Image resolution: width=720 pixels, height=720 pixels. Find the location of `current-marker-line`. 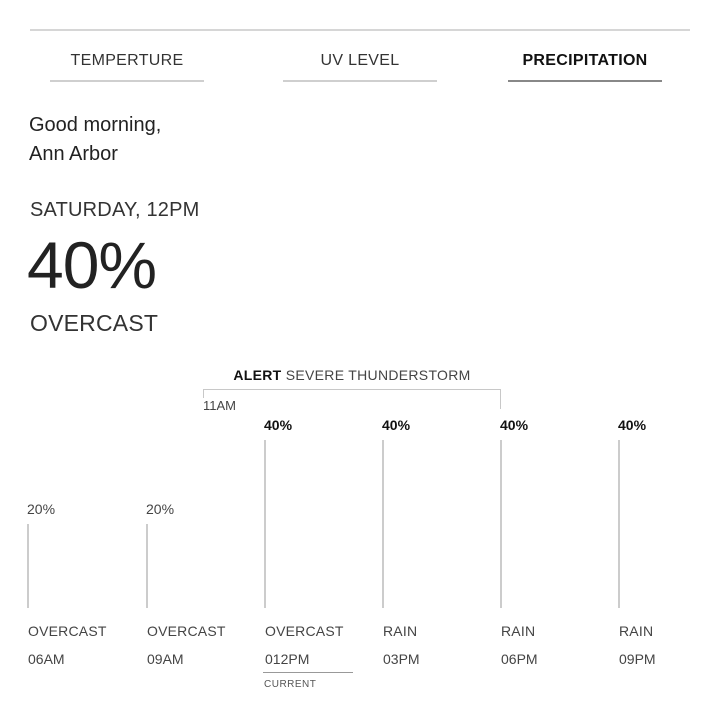

current-marker-line is located at coordinates (308, 672).